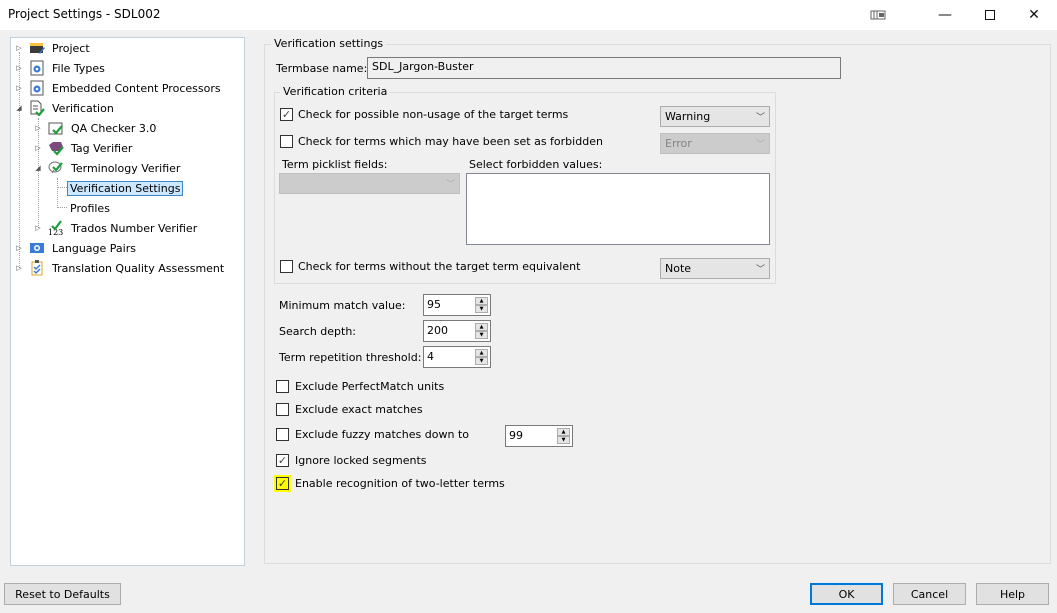  Describe the element at coordinates (125, 188) in the screenshot. I see `tree-item-verification-settings: Verification Settings` at that location.